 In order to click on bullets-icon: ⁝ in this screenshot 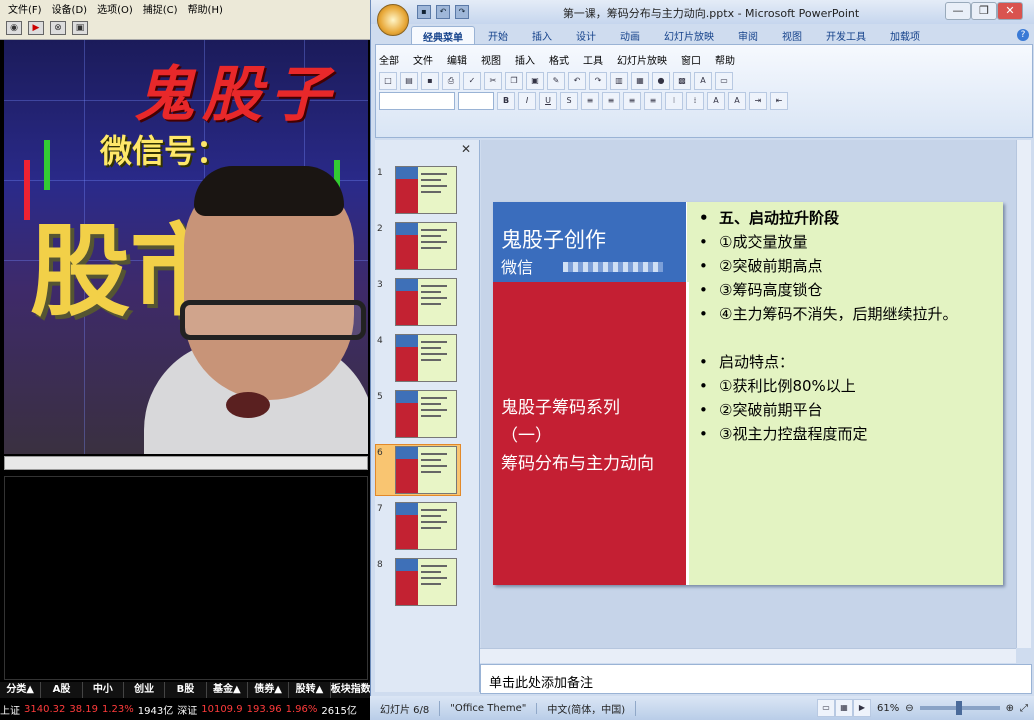, I will do `click(674, 101)`.